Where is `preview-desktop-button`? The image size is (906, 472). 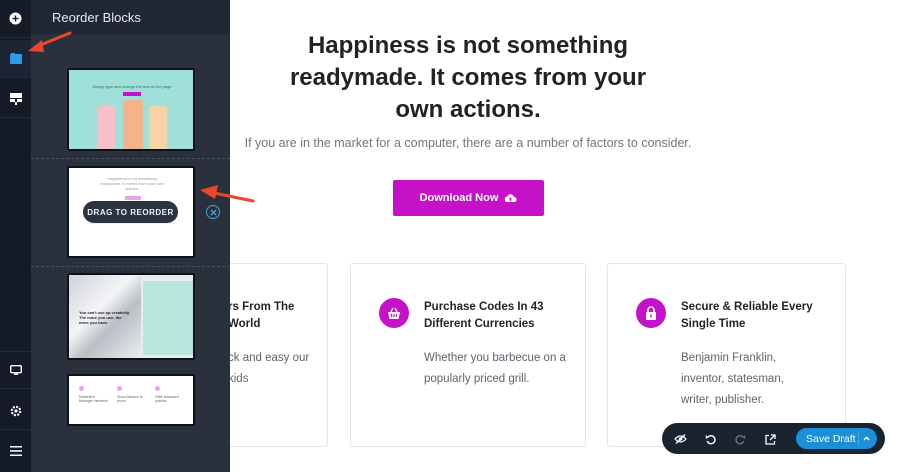 preview-desktop-button is located at coordinates (15, 370).